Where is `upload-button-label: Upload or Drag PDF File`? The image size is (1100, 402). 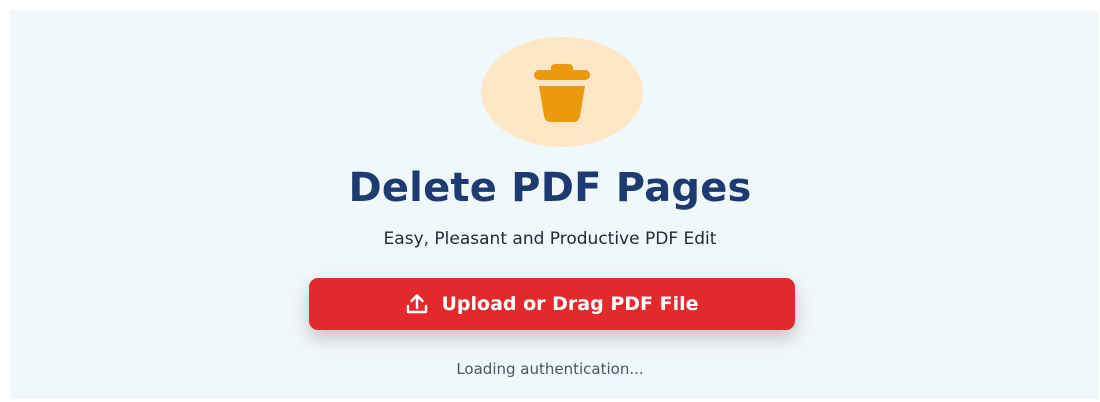
upload-button-label: Upload or Drag PDF File is located at coordinates (570, 304).